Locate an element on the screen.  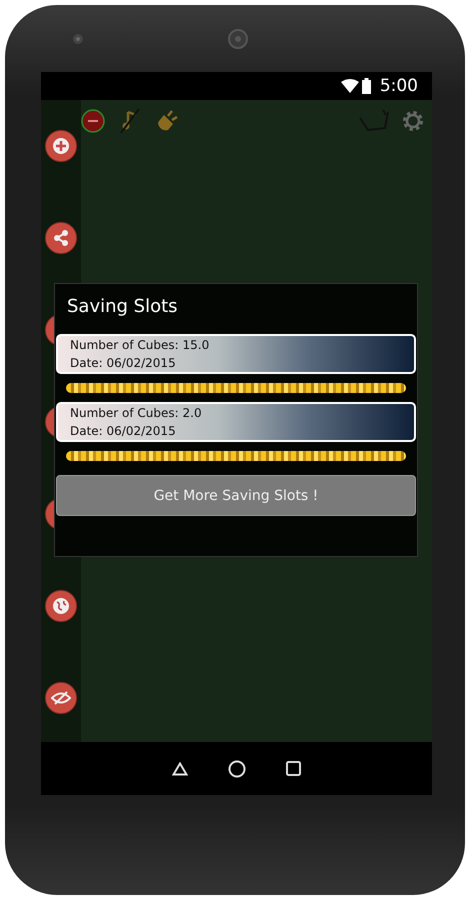
settings-icon is located at coordinates (413, 121).